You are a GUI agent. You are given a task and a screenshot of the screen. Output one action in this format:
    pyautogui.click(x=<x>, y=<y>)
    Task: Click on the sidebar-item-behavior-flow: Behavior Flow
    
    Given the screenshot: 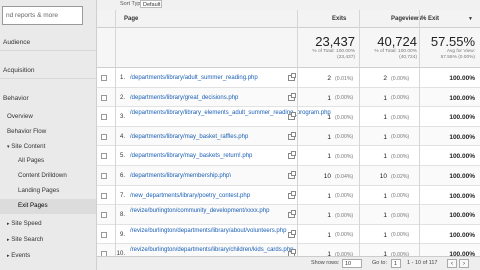 What is the action you would take?
    pyautogui.click(x=26, y=131)
    